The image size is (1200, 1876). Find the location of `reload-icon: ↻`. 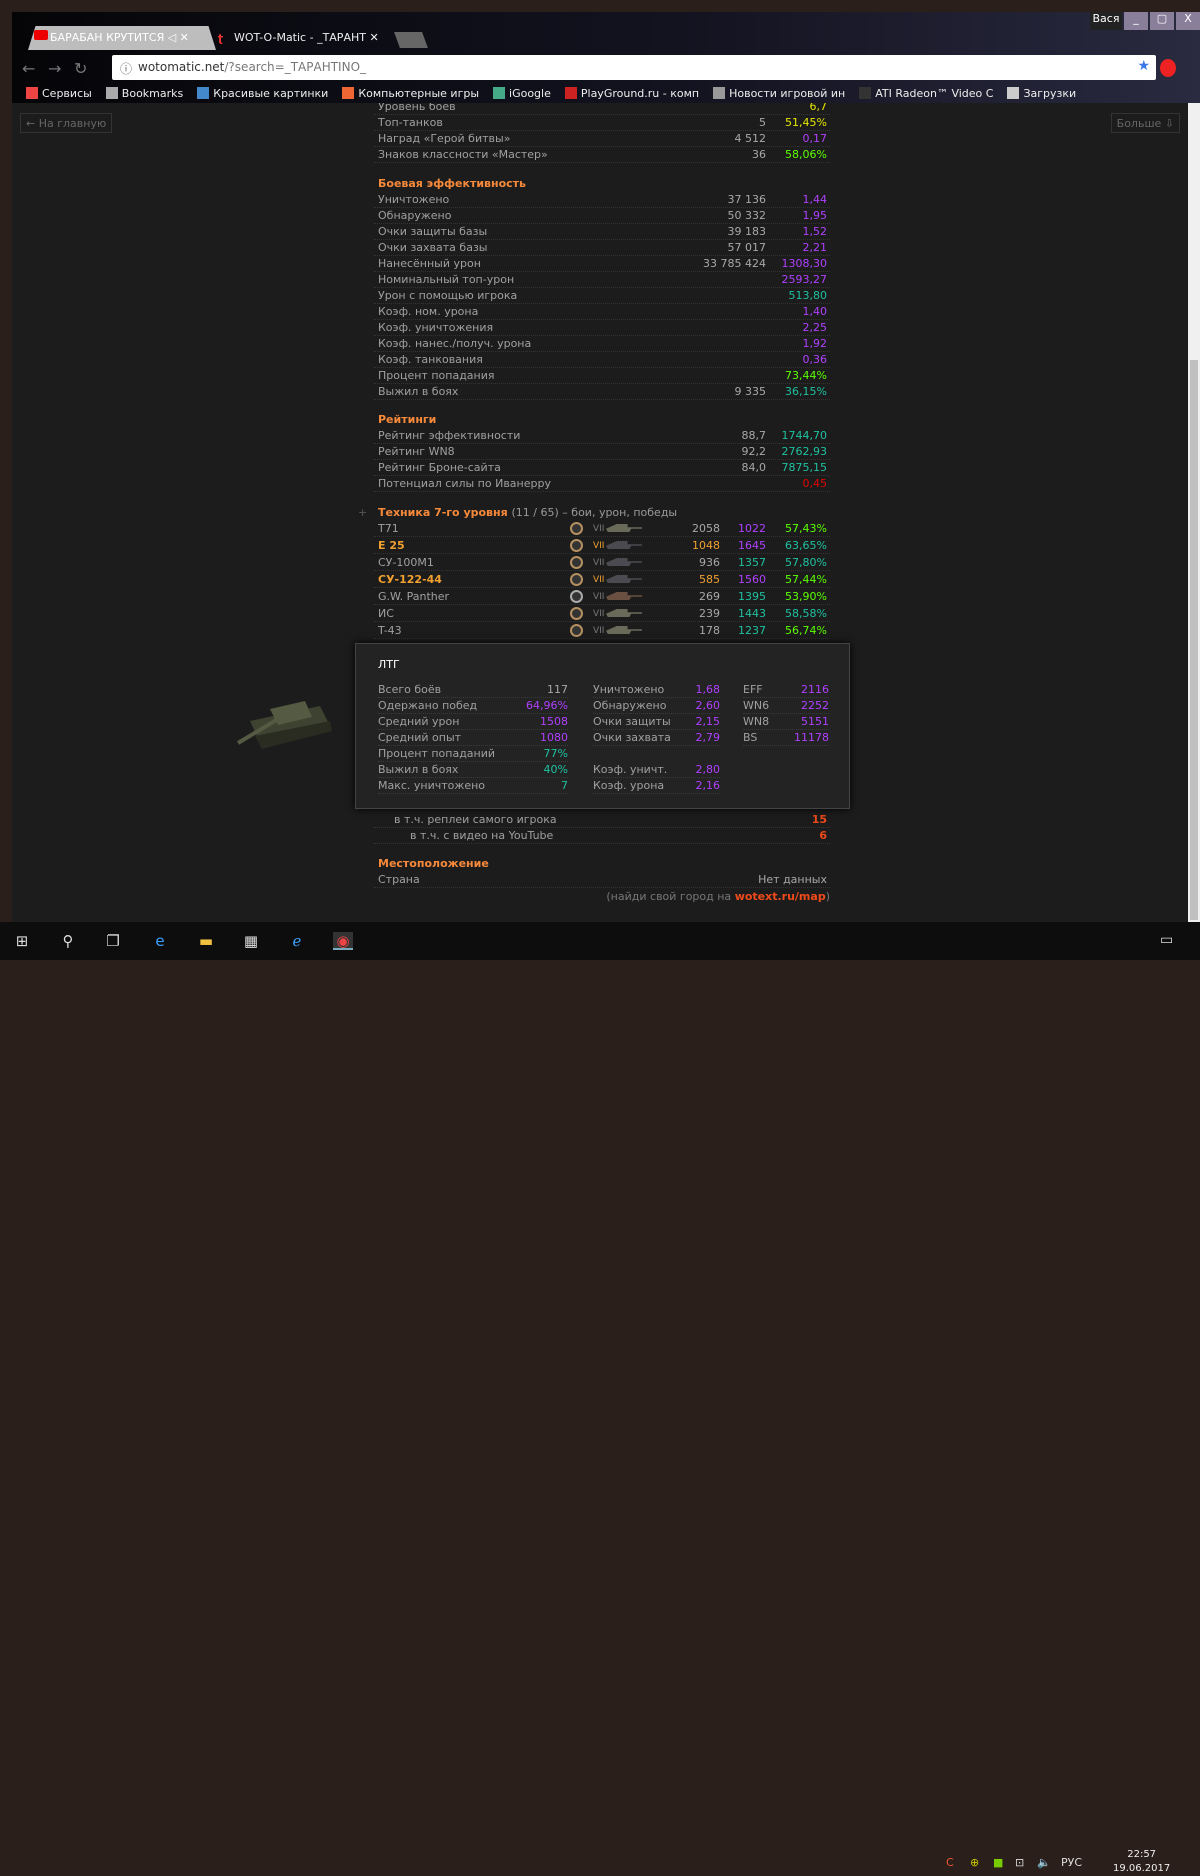

reload-icon: ↻ is located at coordinates (80, 68).